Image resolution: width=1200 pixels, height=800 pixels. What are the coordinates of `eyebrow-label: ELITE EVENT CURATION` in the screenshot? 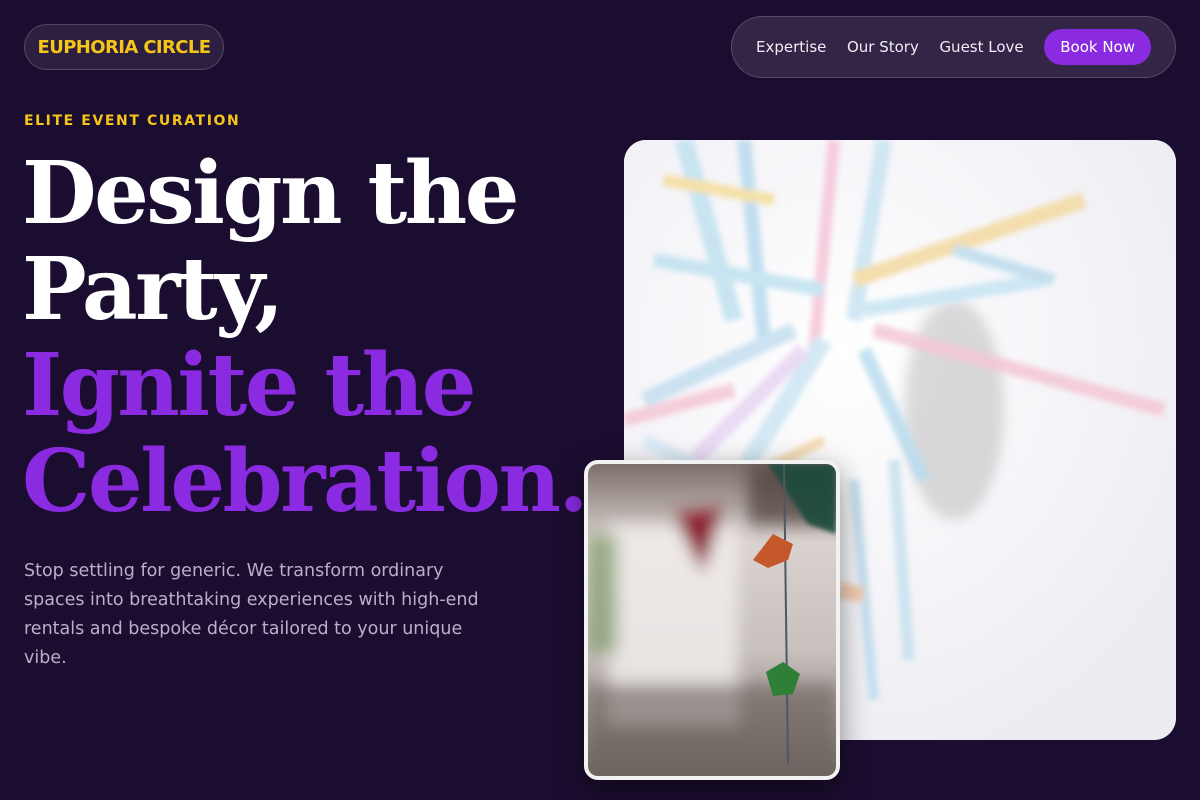 It's located at (132, 121).